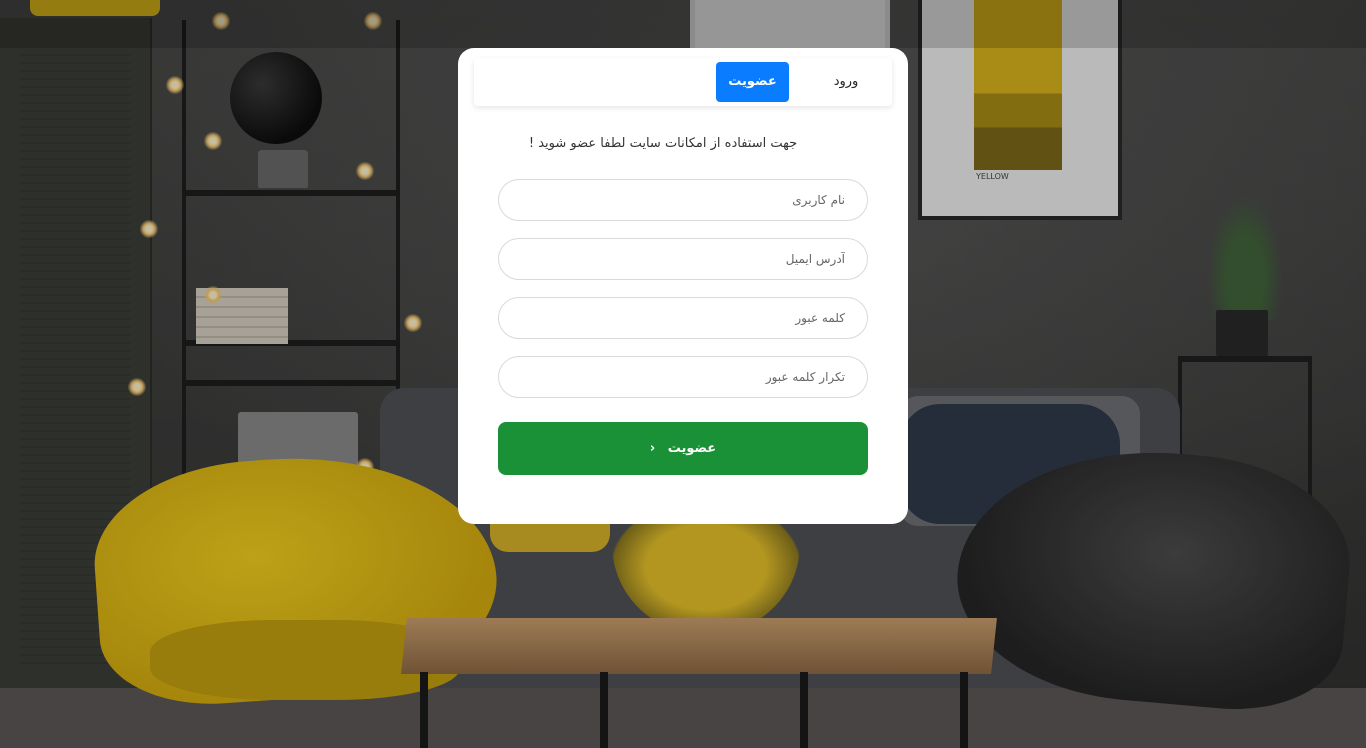  Describe the element at coordinates (752, 82) in the screenshot. I see `tab-register: عضویت` at that location.